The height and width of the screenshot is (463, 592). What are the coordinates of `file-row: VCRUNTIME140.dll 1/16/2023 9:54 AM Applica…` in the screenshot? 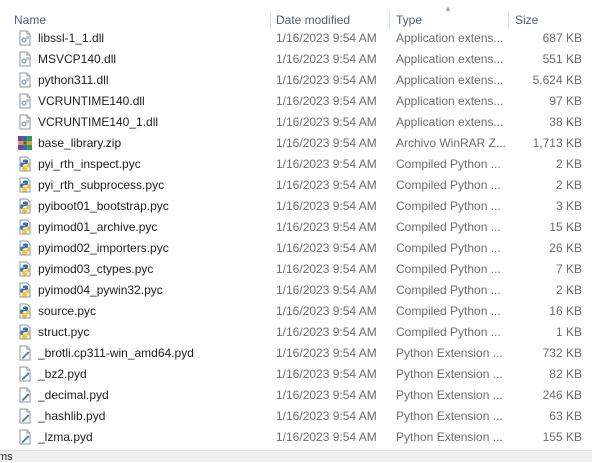 It's located at (296, 101).